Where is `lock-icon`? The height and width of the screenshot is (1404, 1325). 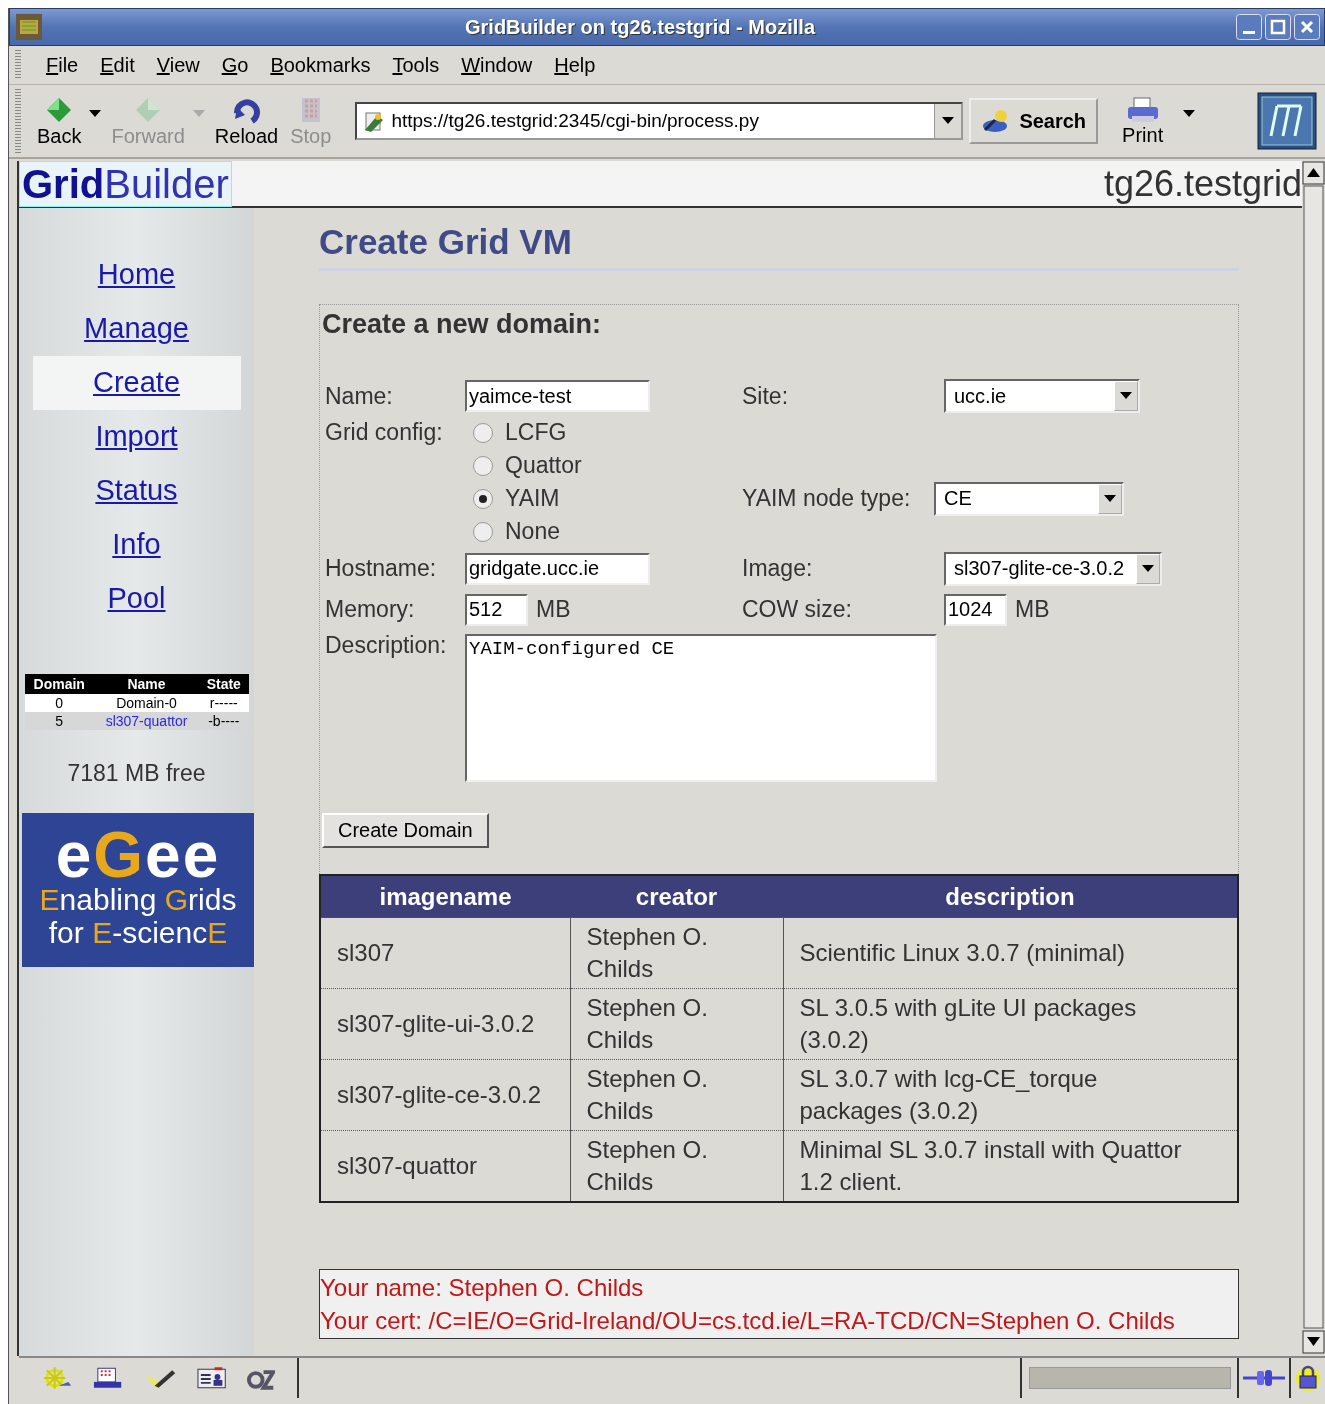
lock-icon is located at coordinates (1308, 1378).